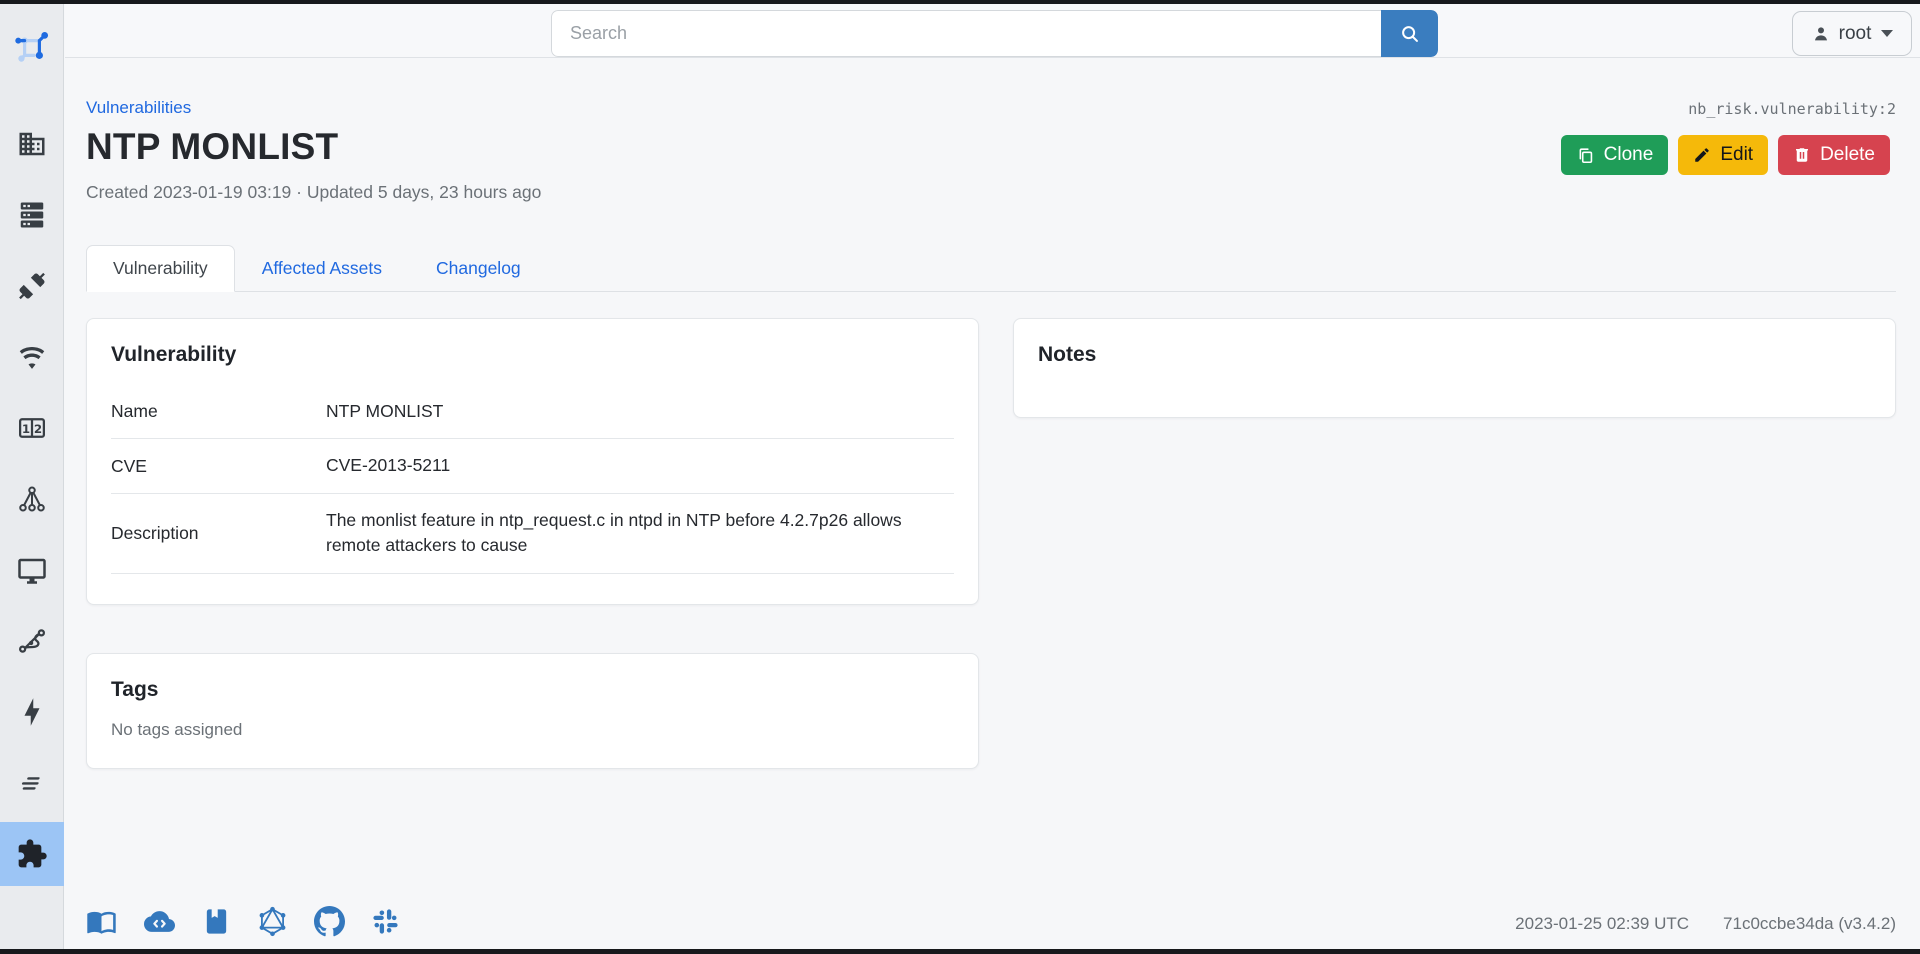 The image size is (1920, 954). What do you see at coordinates (1614, 155) in the screenshot?
I see `clone-button: Clone` at bounding box center [1614, 155].